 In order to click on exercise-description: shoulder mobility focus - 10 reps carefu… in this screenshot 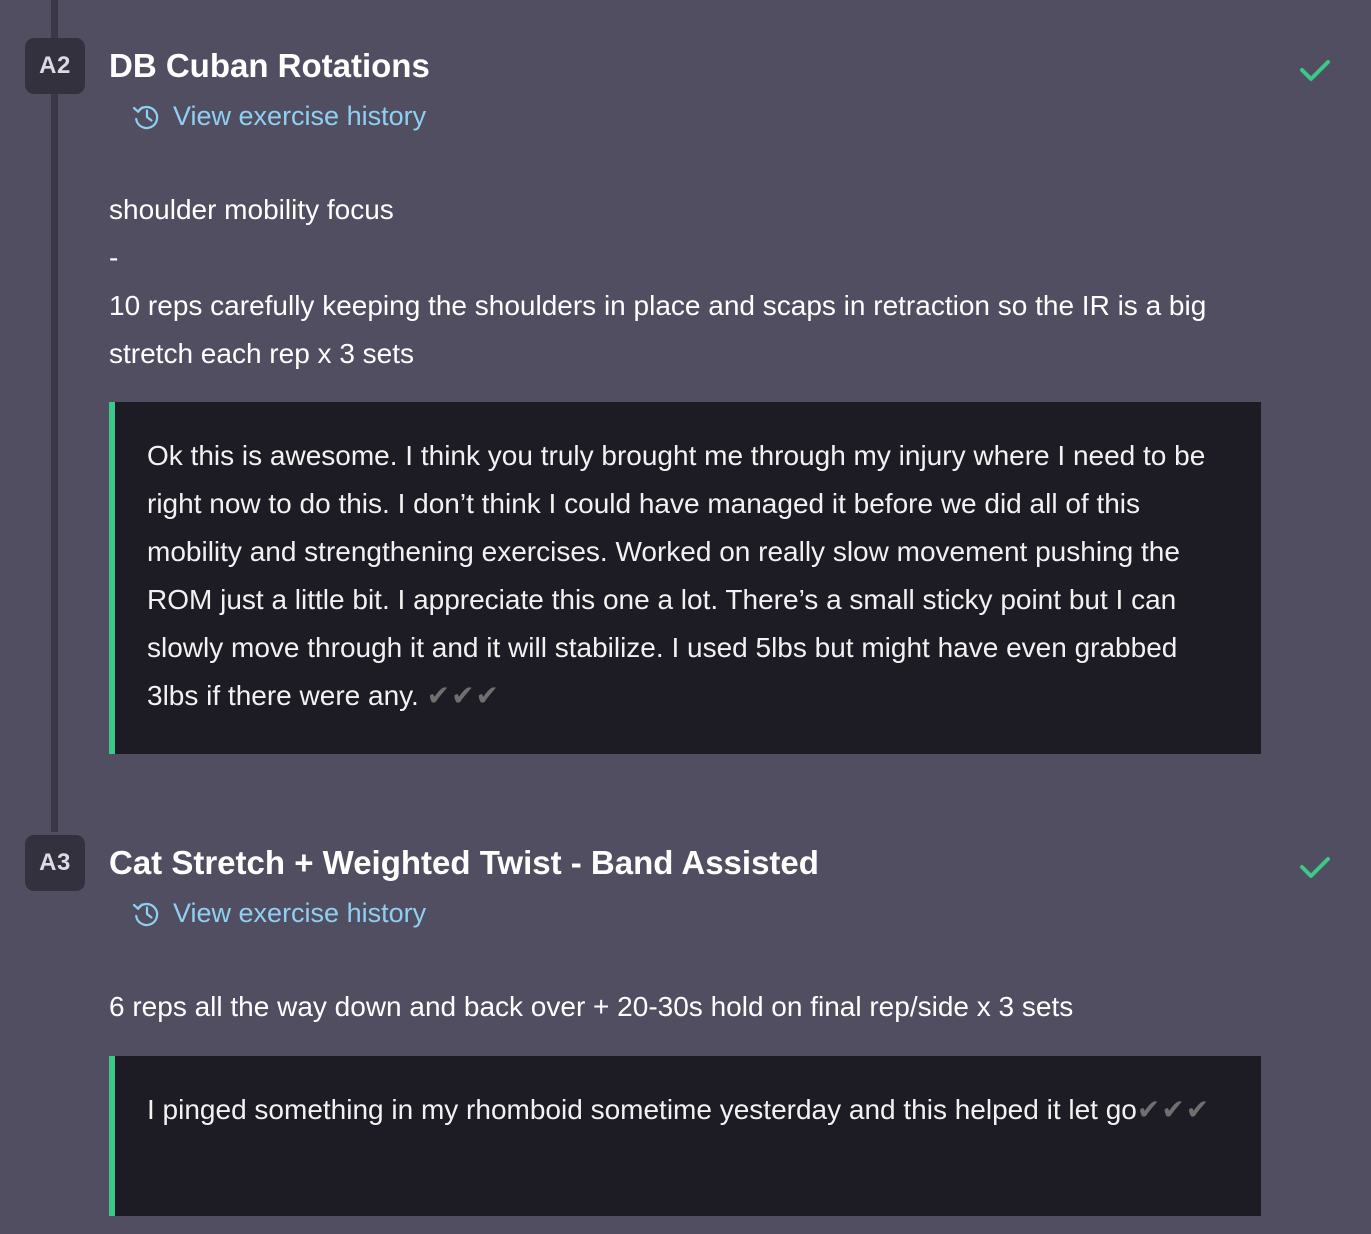, I will do `click(689, 282)`.